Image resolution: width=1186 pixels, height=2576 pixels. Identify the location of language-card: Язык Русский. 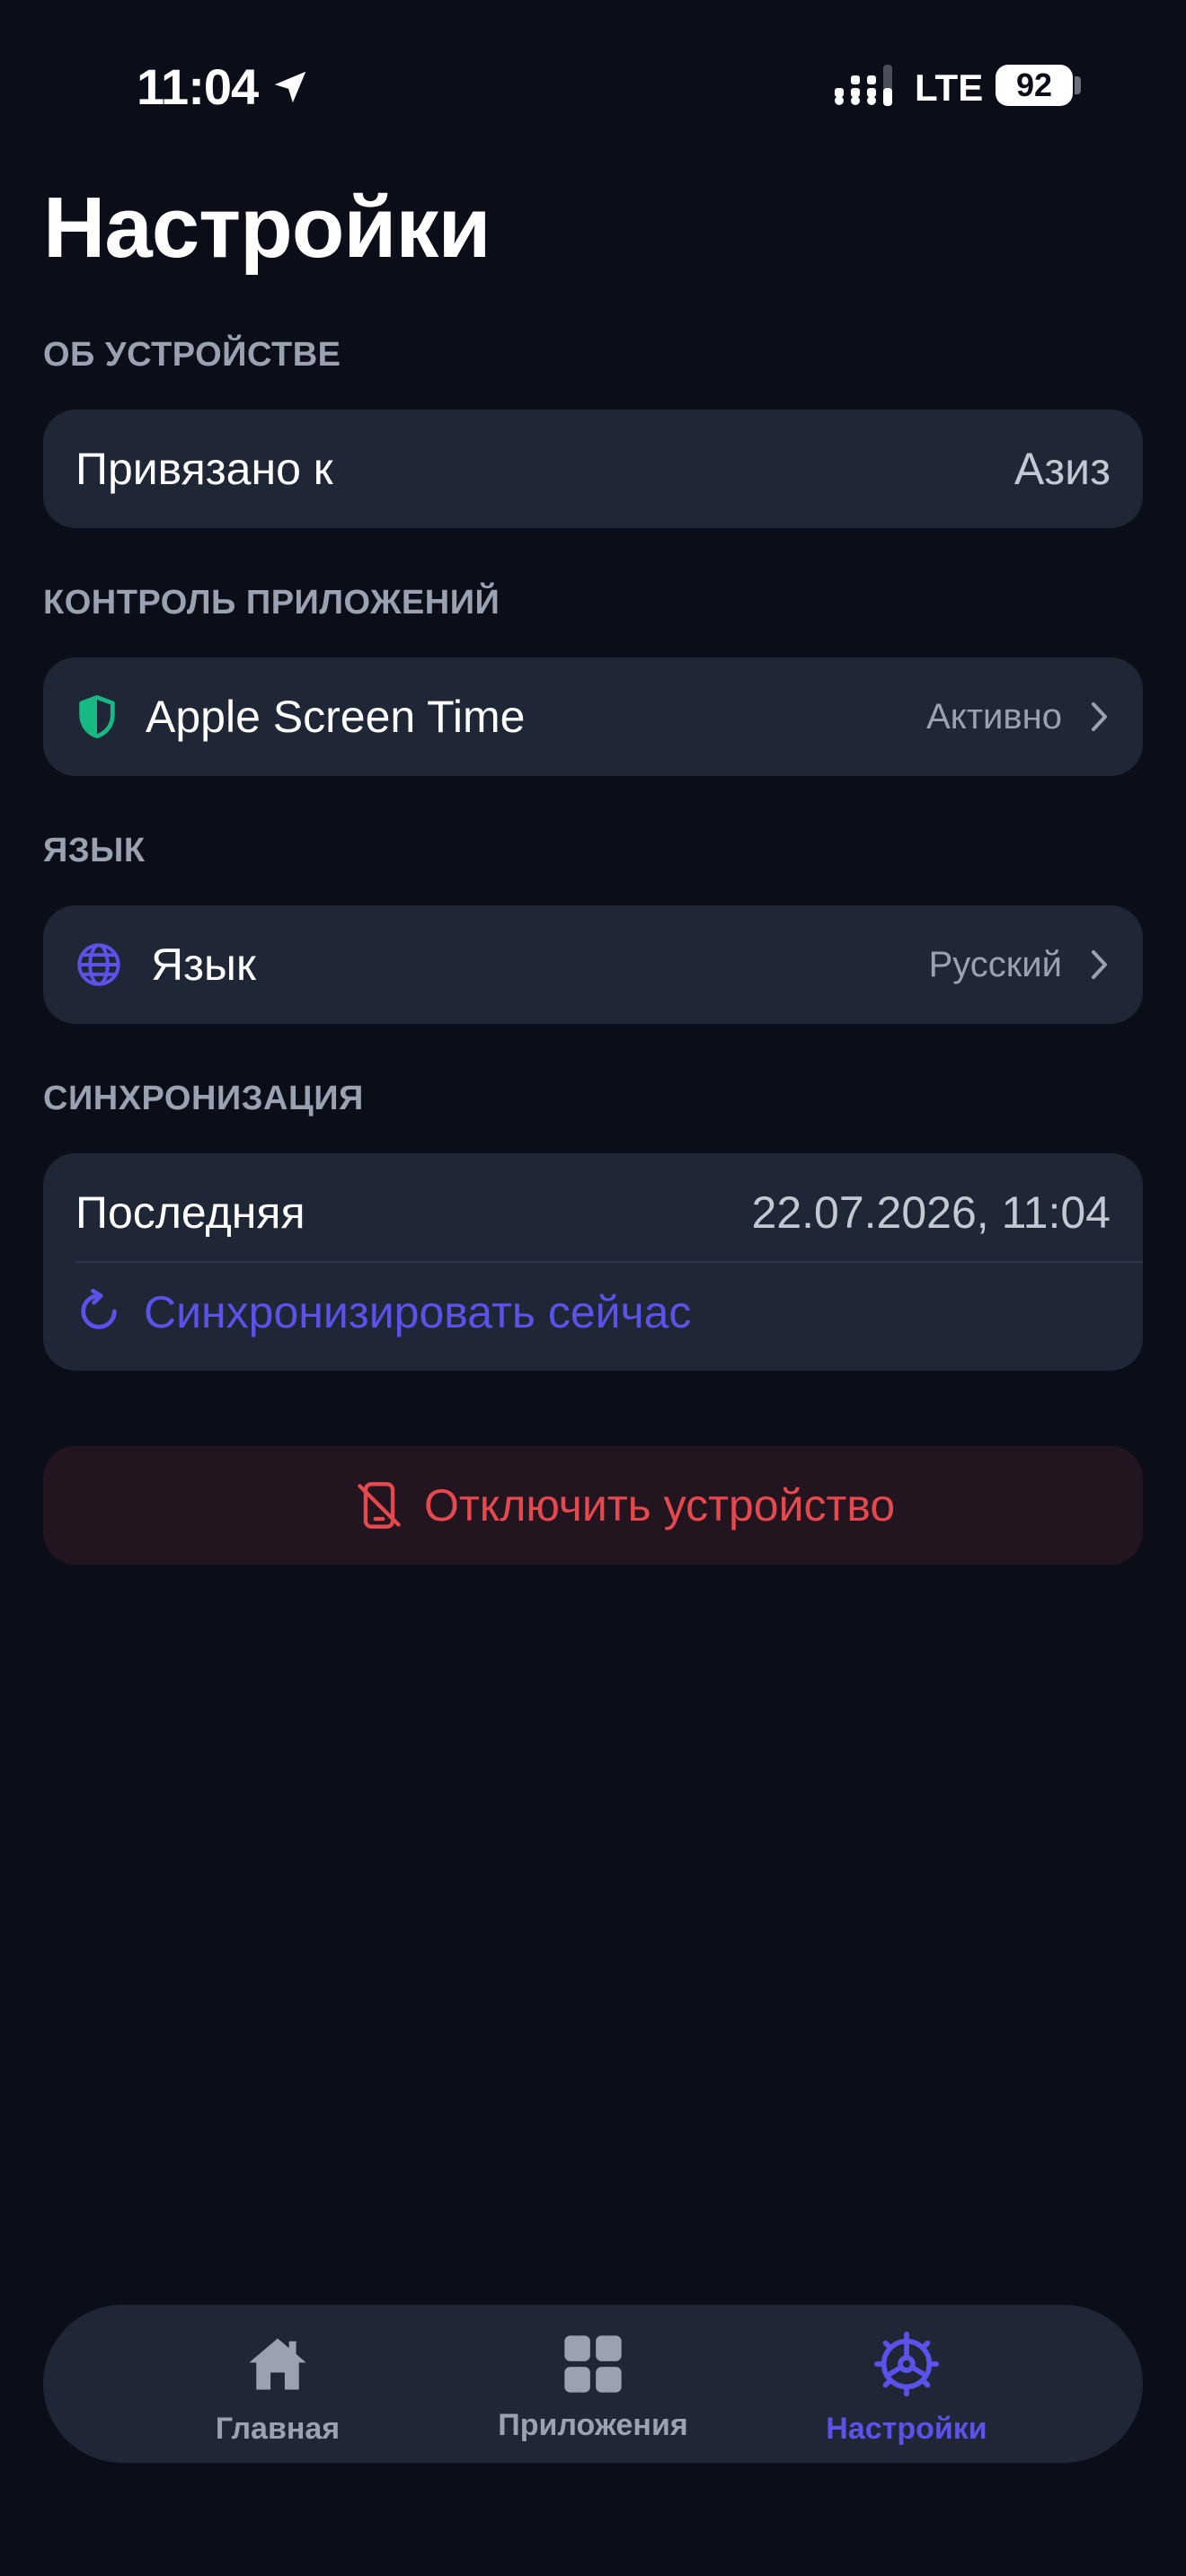
(593, 964).